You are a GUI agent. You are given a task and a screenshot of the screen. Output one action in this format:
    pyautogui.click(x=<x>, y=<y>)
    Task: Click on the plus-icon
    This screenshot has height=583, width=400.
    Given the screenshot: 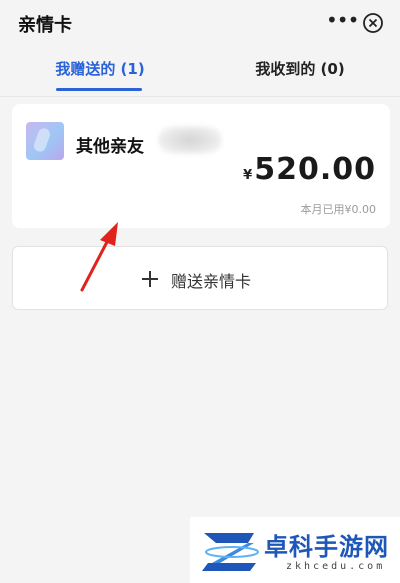 What is the action you would take?
    pyautogui.click(x=150, y=279)
    